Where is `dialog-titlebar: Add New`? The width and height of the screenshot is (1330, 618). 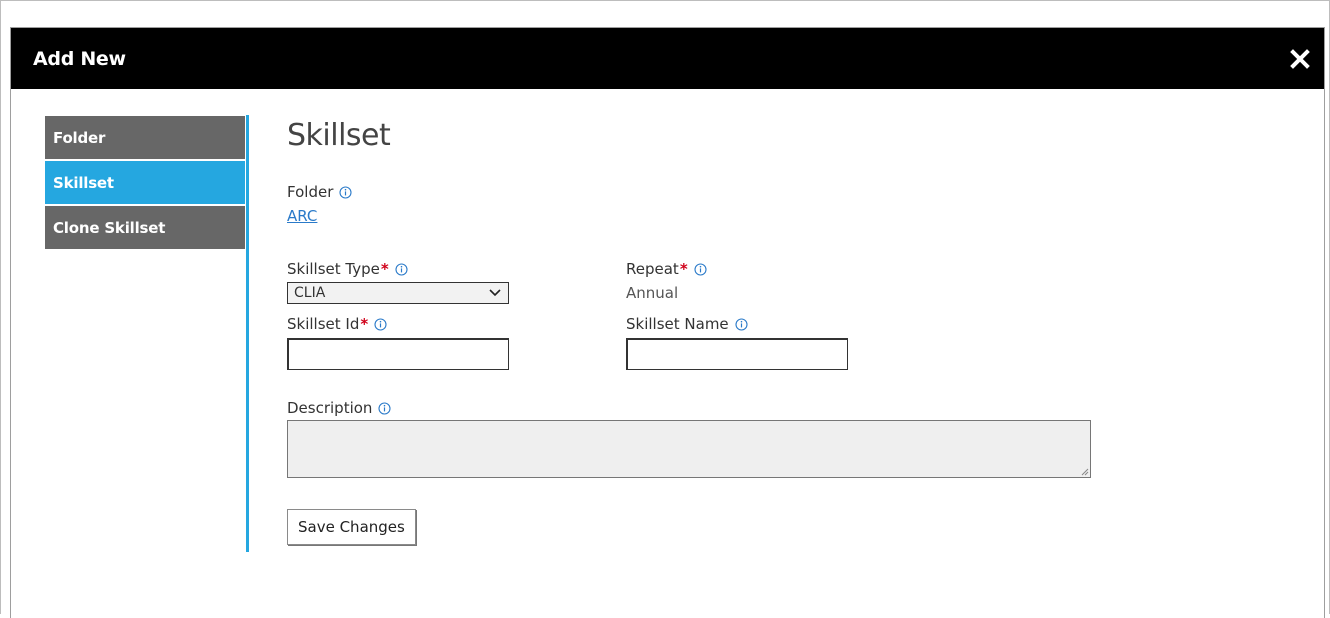 dialog-titlebar: Add New is located at coordinates (667, 58).